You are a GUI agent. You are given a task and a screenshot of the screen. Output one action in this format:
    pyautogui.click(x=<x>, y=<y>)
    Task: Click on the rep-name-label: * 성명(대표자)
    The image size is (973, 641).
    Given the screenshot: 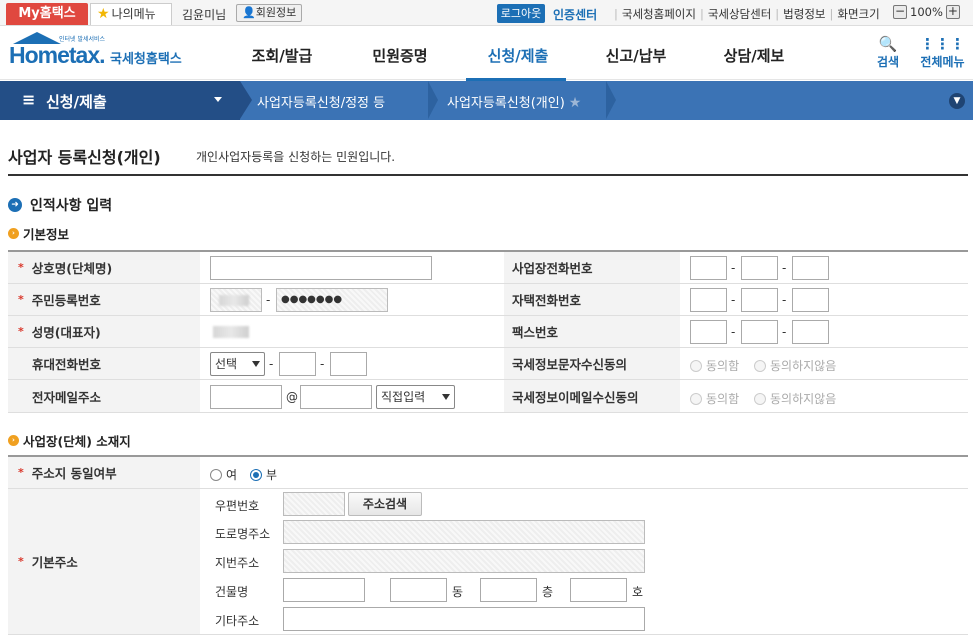 What is the action you would take?
    pyautogui.click(x=104, y=331)
    